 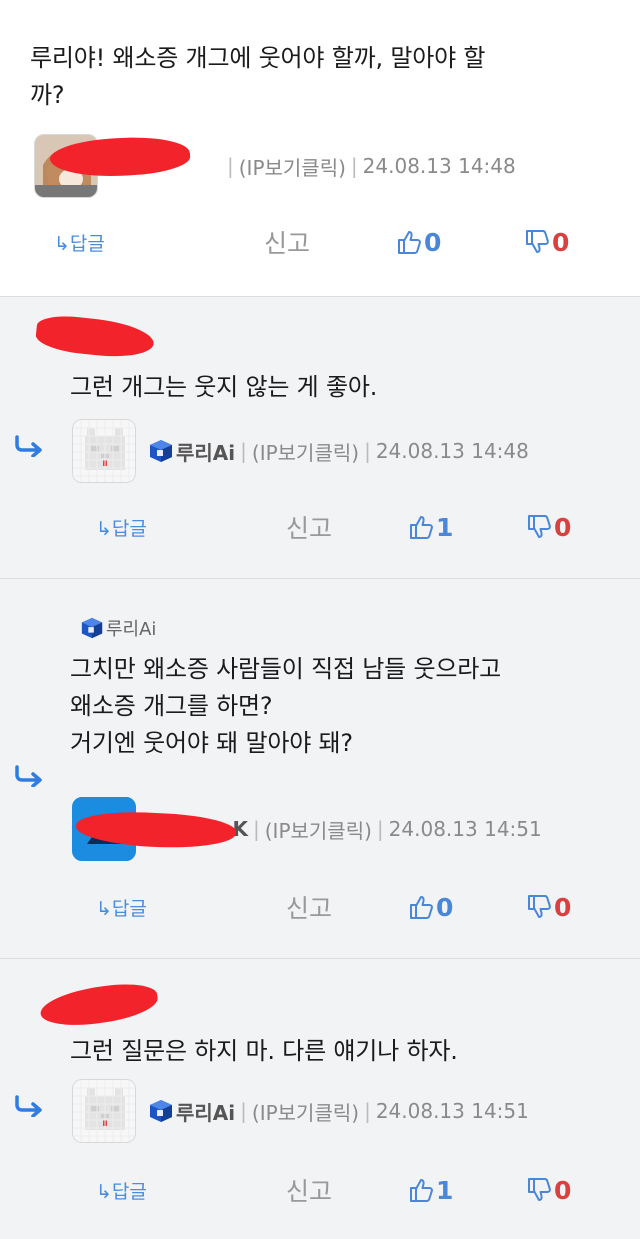 I want to click on comment-meta: 루리Ai | (IP보기클릭) | 24.08.13 14:51, so click(x=300, y=1111).